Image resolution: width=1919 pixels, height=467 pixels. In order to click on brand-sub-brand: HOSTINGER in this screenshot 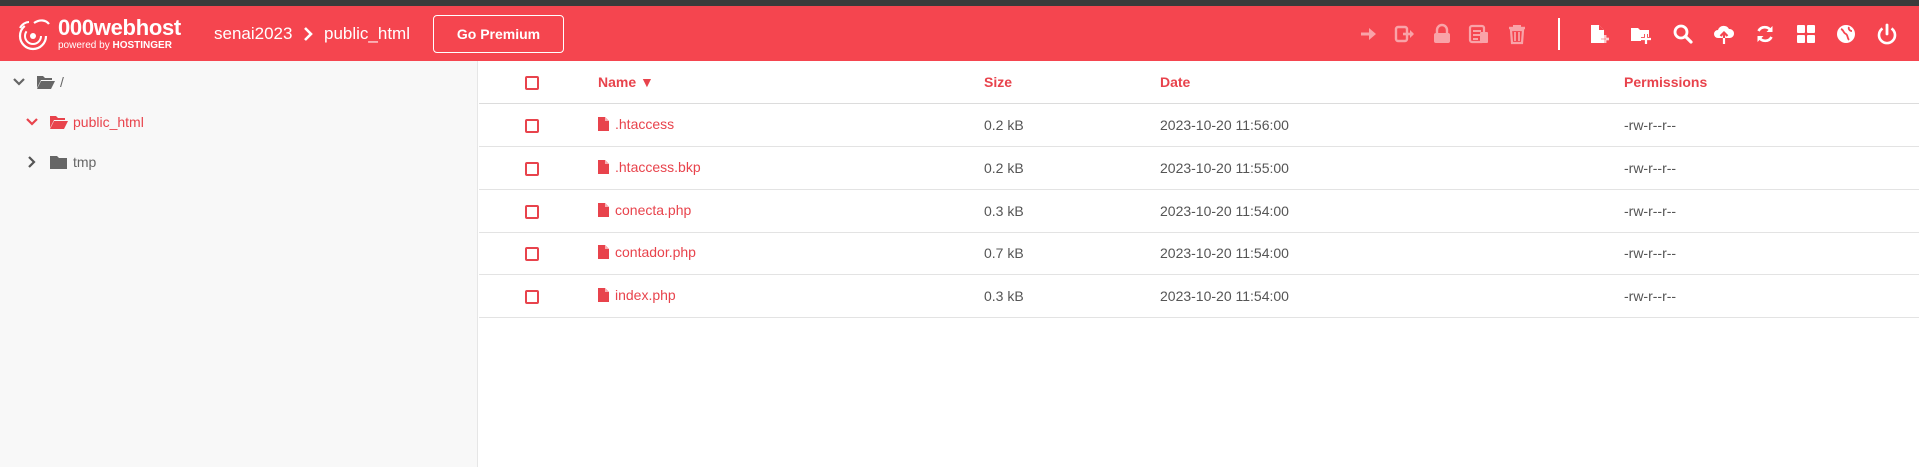, I will do `click(142, 45)`.